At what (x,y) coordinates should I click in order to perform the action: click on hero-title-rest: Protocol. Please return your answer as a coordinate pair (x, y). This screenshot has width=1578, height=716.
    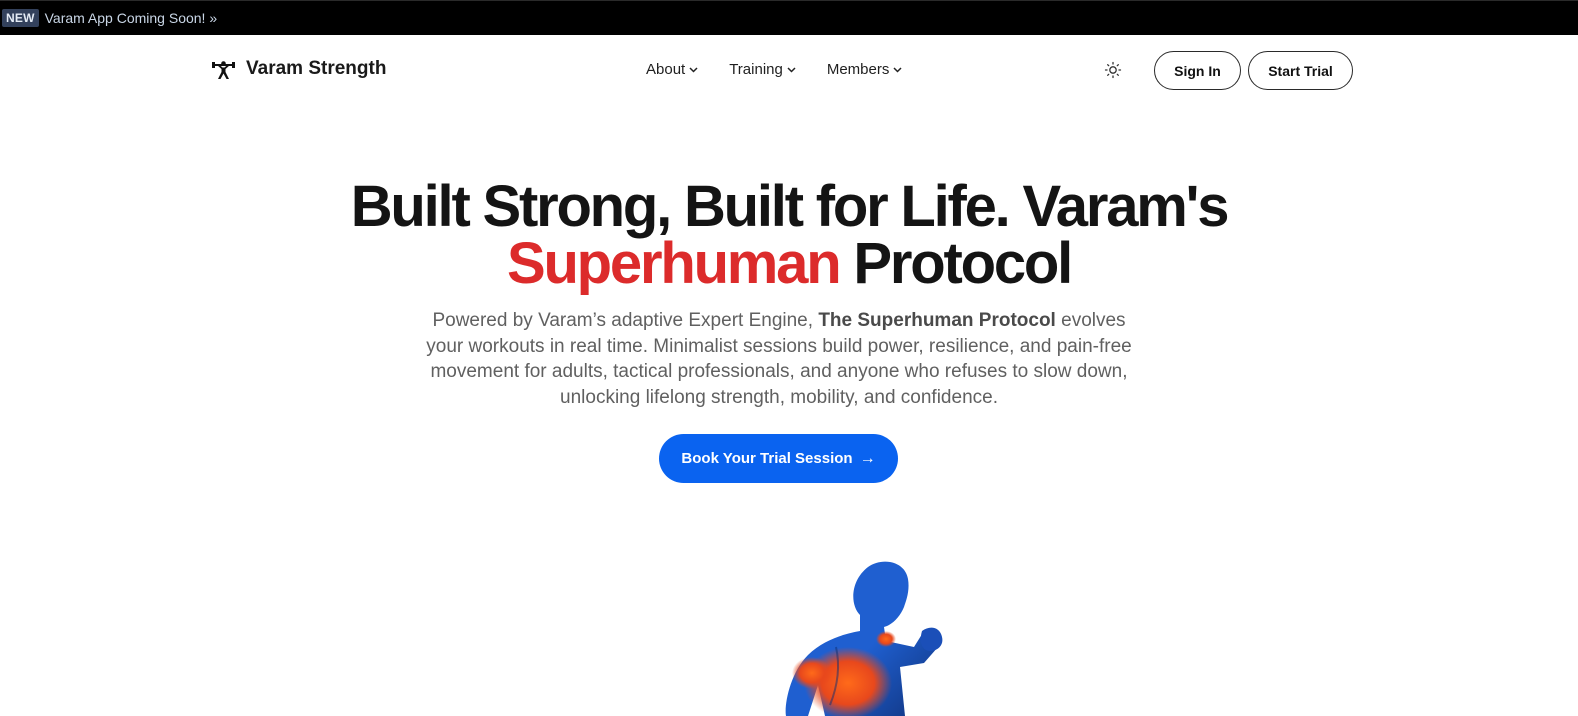
    Looking at the image, I should click on (963, 263).